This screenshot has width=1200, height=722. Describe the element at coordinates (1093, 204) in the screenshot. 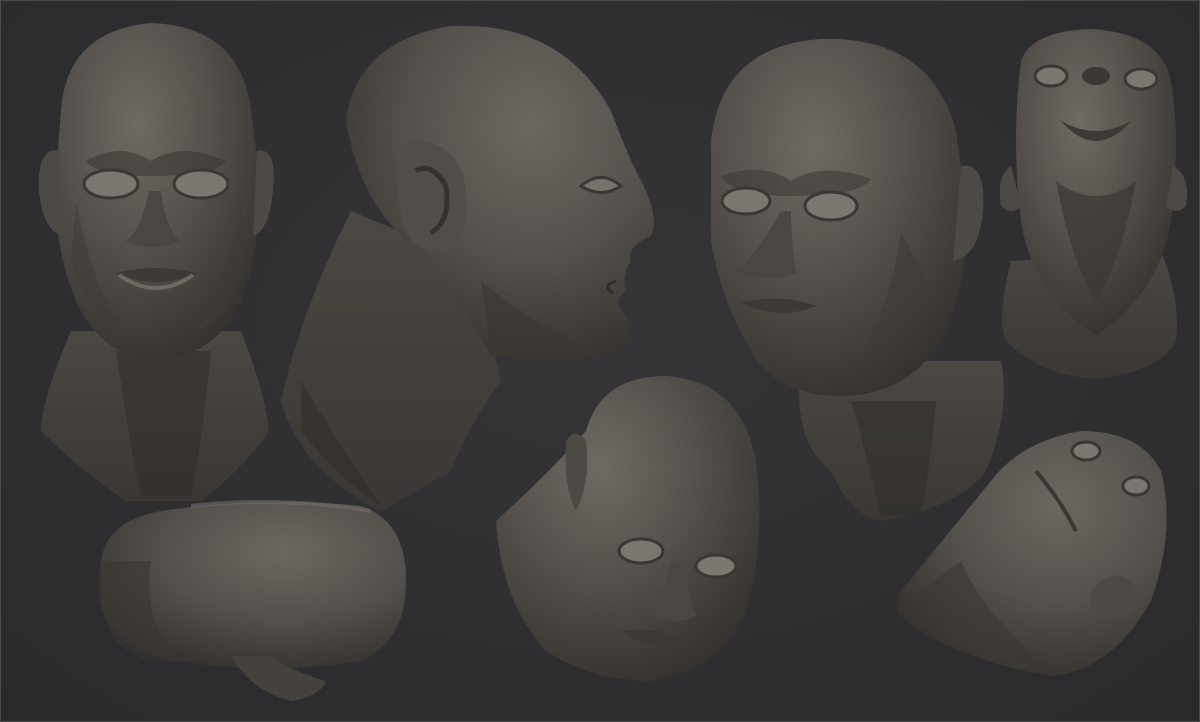

I see `upward-view` at that location.